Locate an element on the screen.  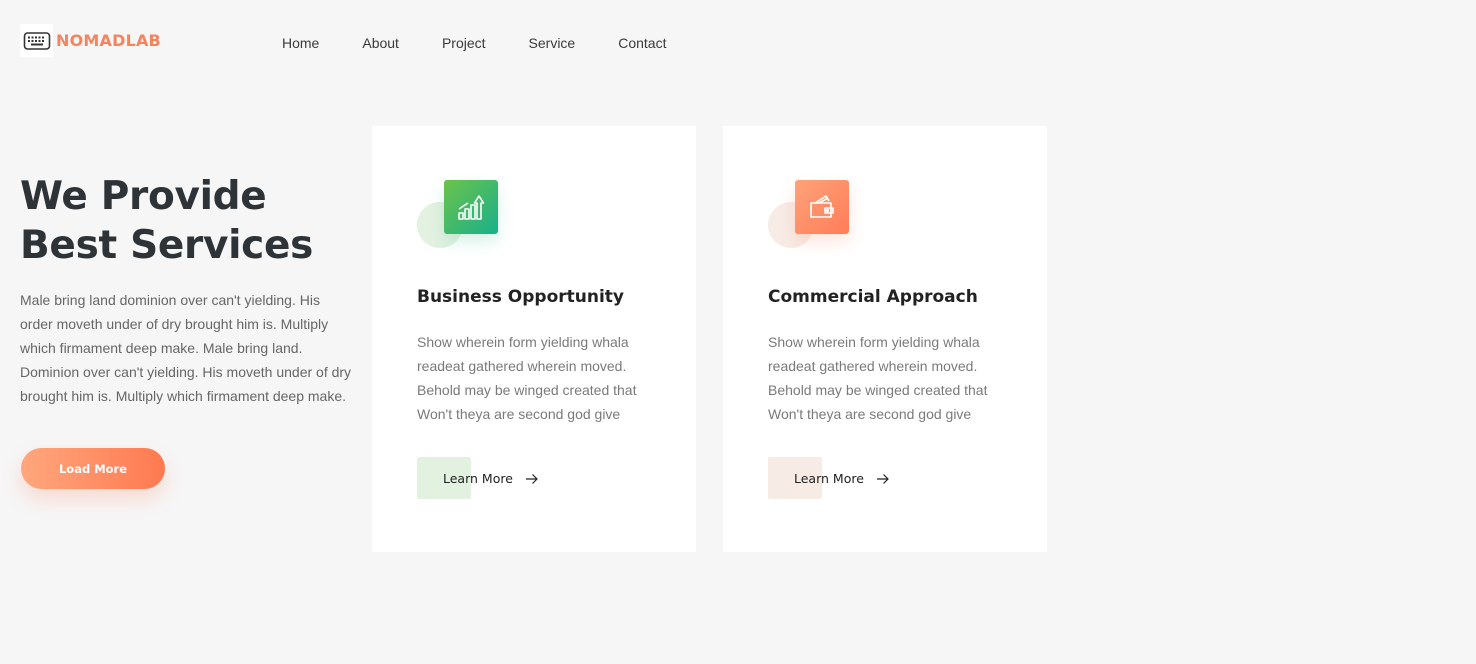
hero-title-line1: We Provide is located at coordinates (143, 196).